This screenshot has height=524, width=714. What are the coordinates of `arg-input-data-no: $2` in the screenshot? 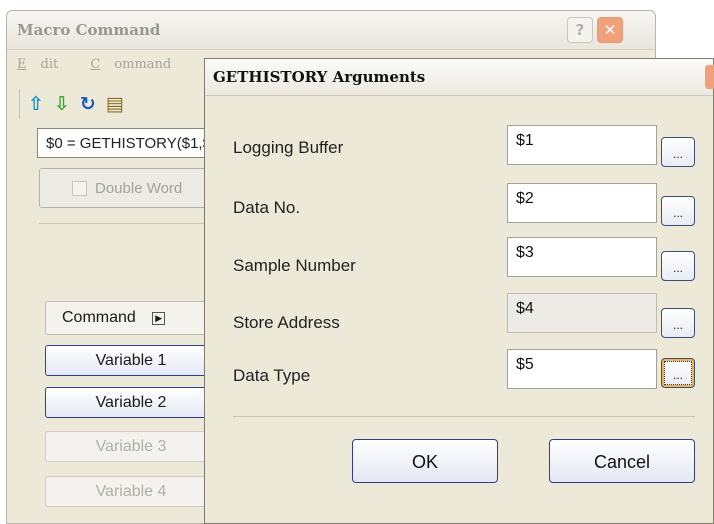 It's located at (582, 203).